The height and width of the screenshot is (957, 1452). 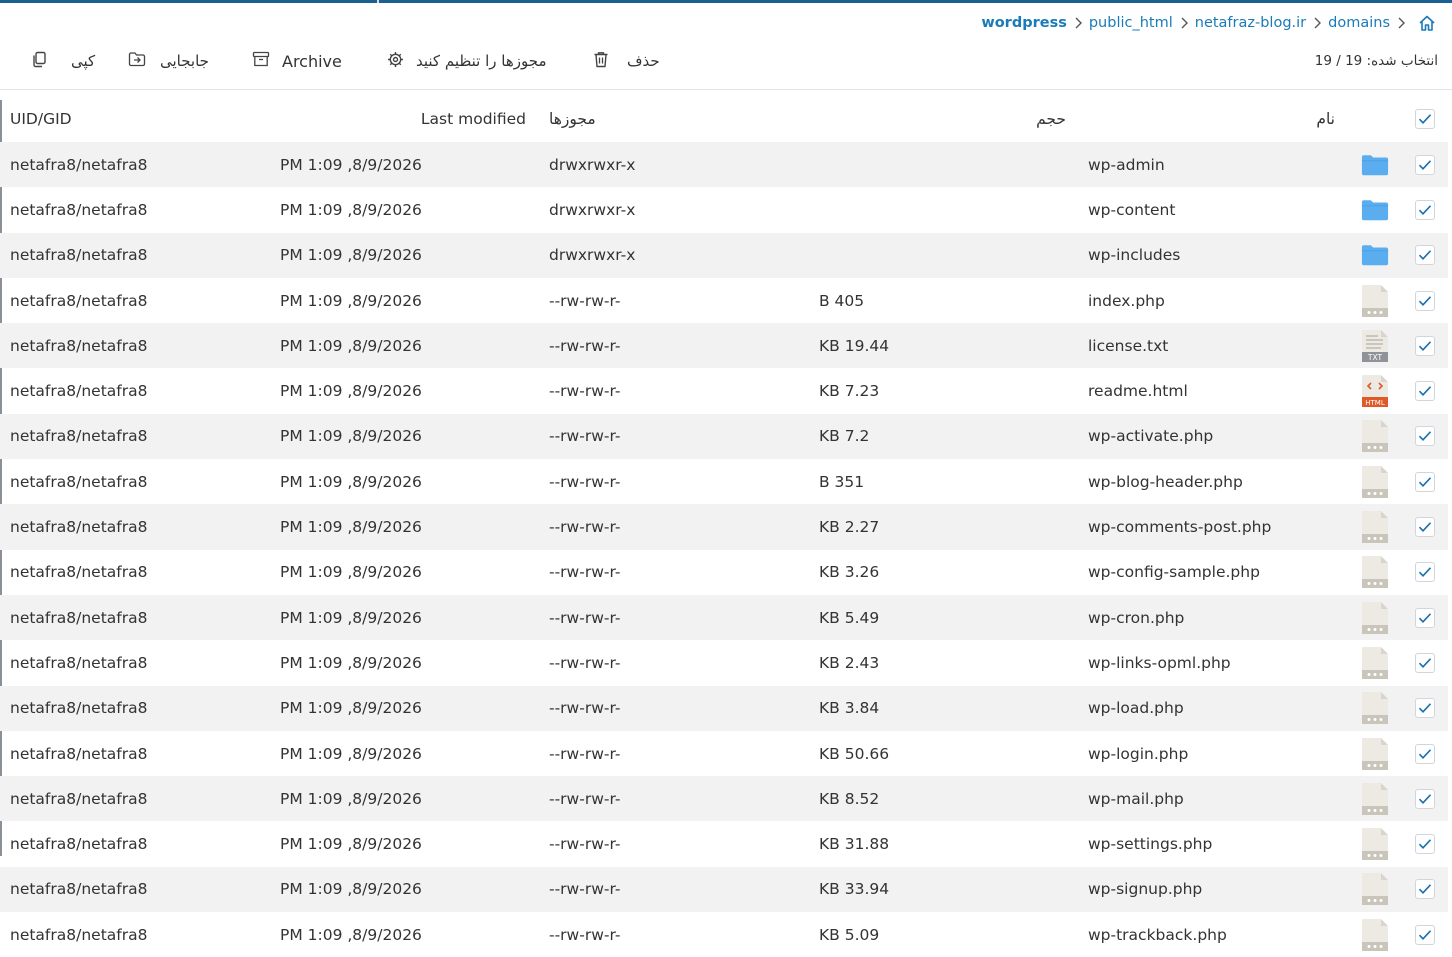 I want to click on breadcrumb-domains: domains, so click(x=1359, y=23).